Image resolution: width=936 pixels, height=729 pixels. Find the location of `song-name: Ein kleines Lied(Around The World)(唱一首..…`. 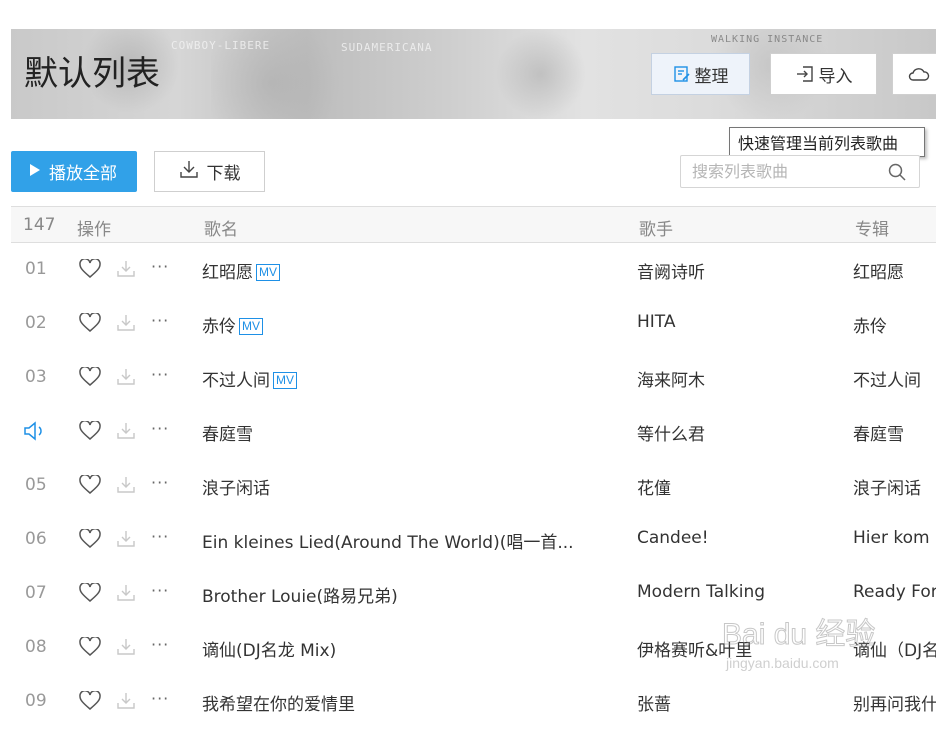

song-name: Ein kleines Lied(Around The World)(唱一首..… is located at coordinates (388, 540).